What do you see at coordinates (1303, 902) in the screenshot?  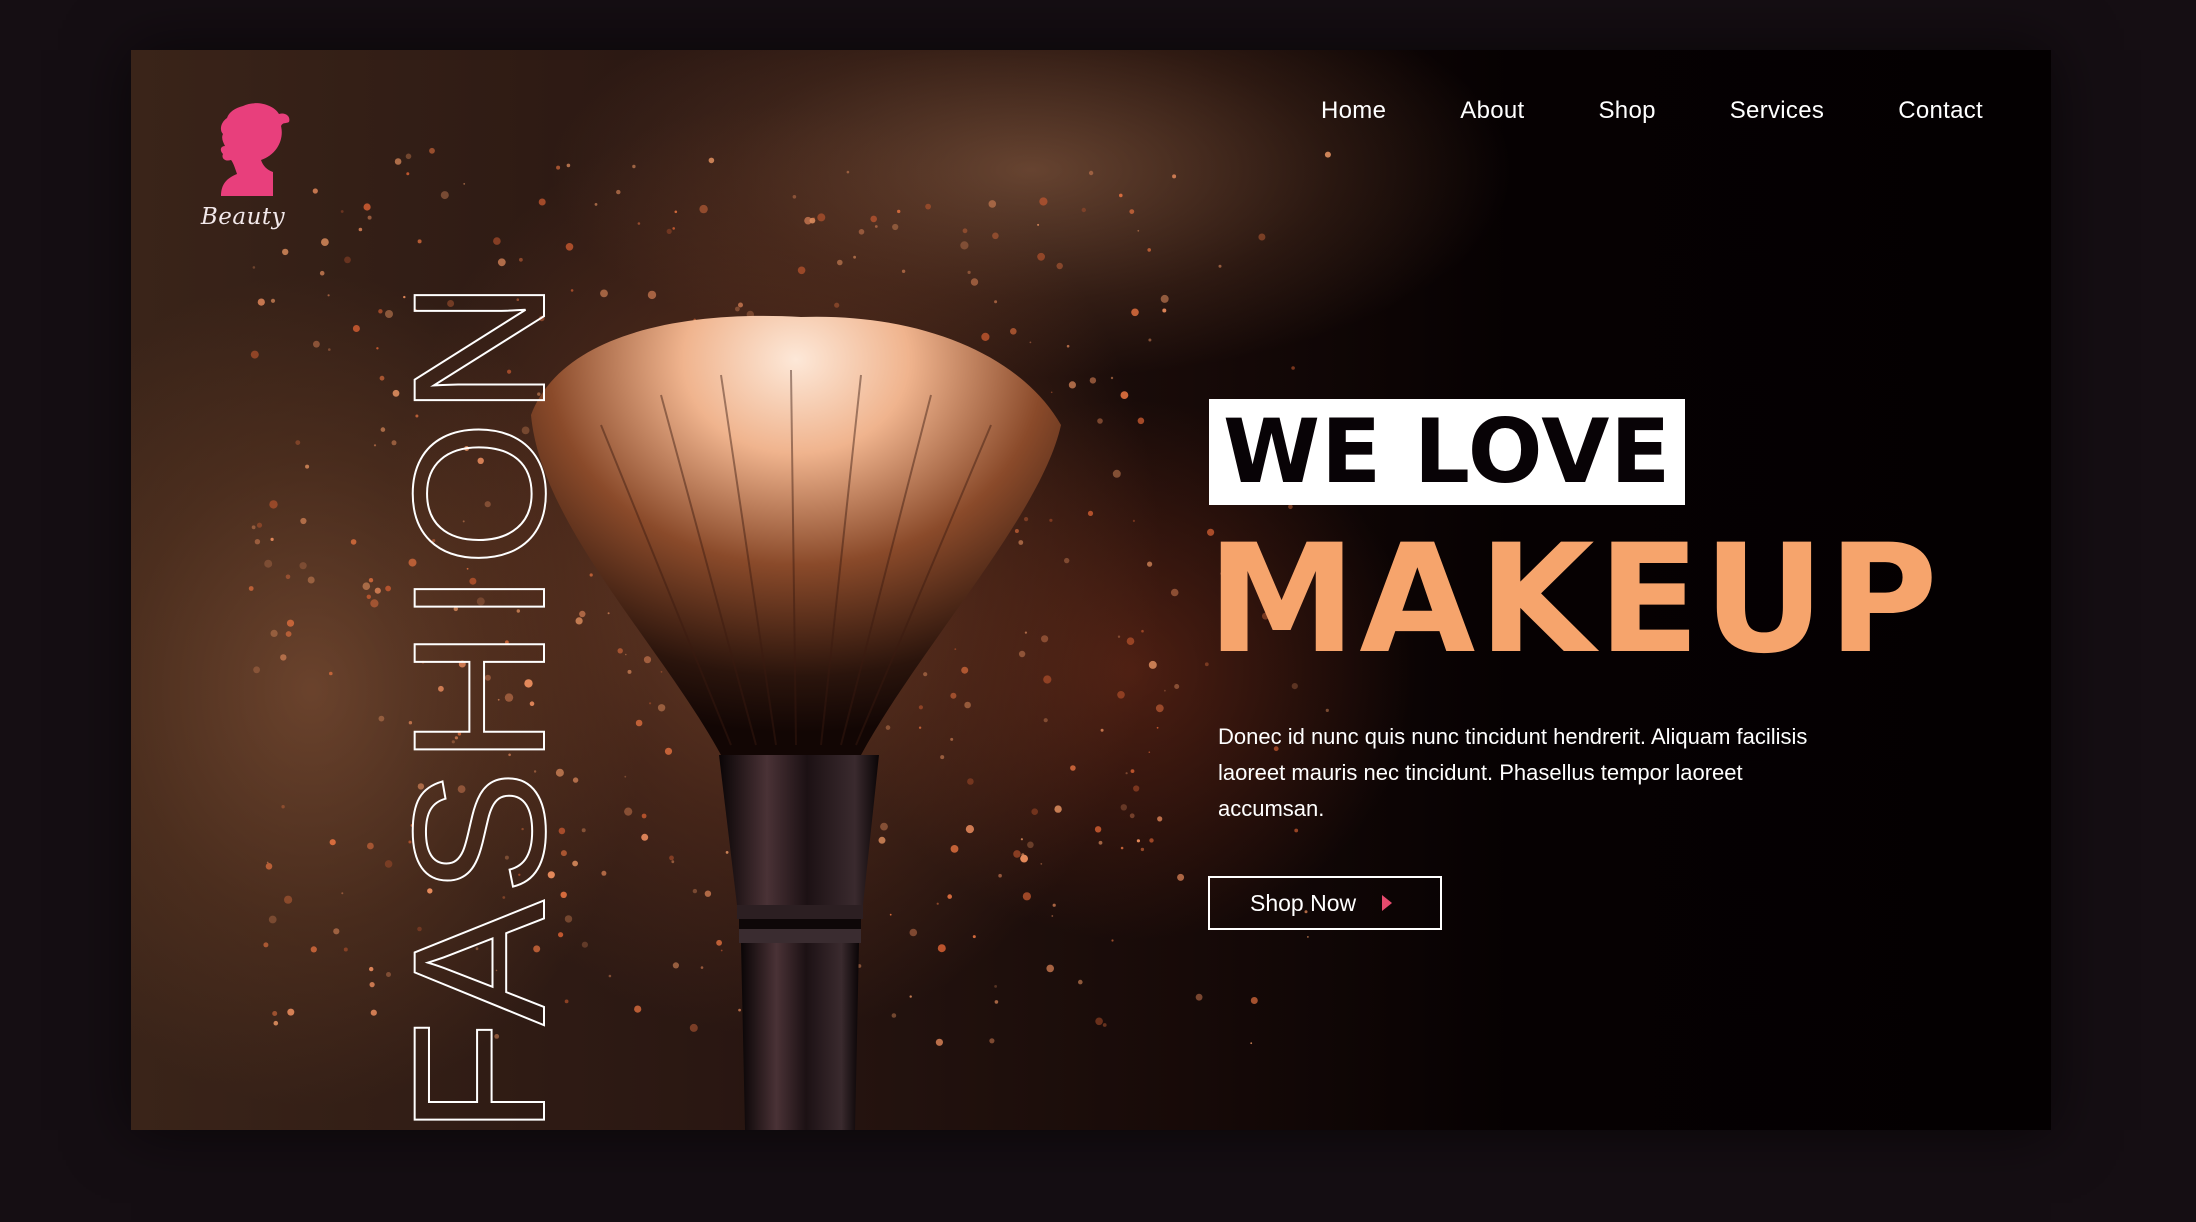 I see `shop-now-label: Shop Now` at bounding box center [1303, 902].